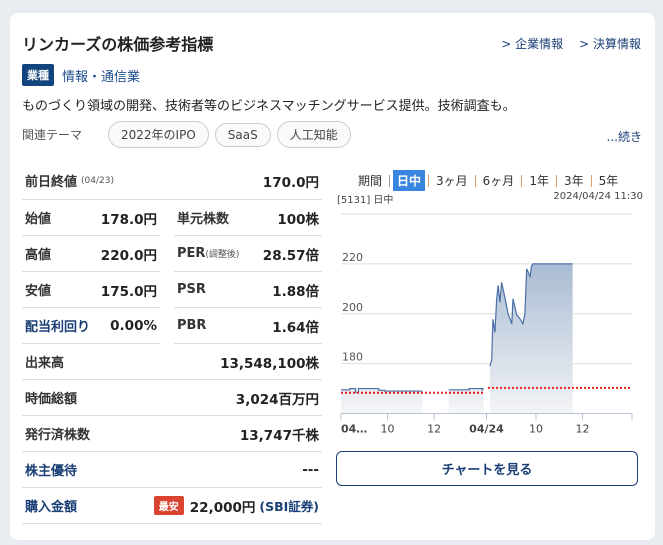 The height and width of the screenshot is (545, 663). I want to click on y-tick-label: 200, so click(352, 307).